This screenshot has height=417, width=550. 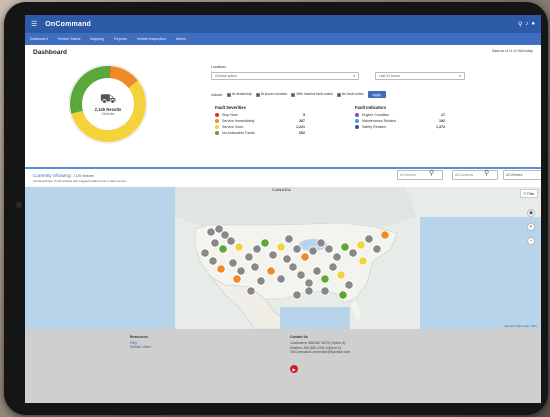 I want to click on vehicle-video-link: Vehicle Video, so click(x=140, y=347).